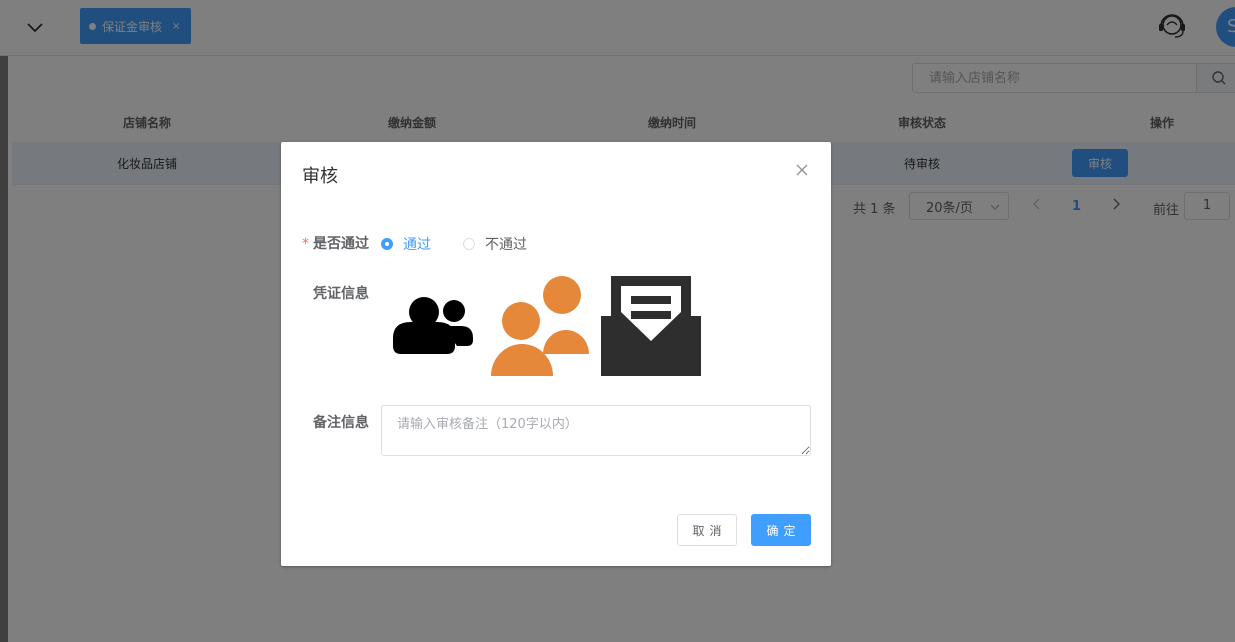 The height and width of the screenshot is (642, 1235). Describe the element at coordinates (320, 176) in the screenshot. I see `dialog-title: 审核` at that location.